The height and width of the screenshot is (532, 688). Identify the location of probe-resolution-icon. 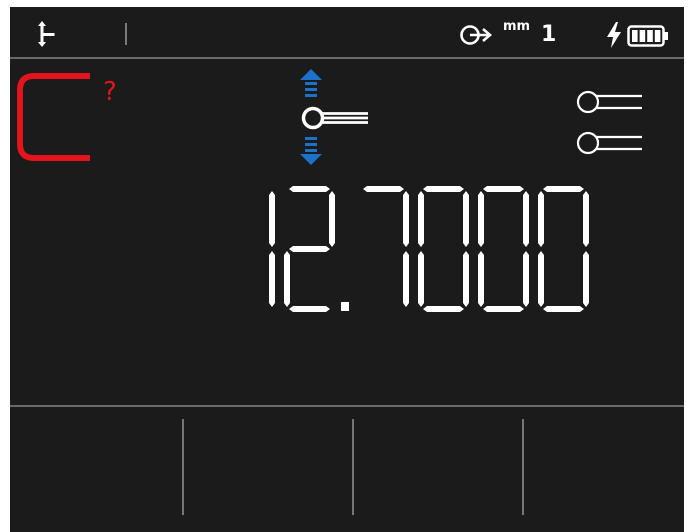
(478, 35).